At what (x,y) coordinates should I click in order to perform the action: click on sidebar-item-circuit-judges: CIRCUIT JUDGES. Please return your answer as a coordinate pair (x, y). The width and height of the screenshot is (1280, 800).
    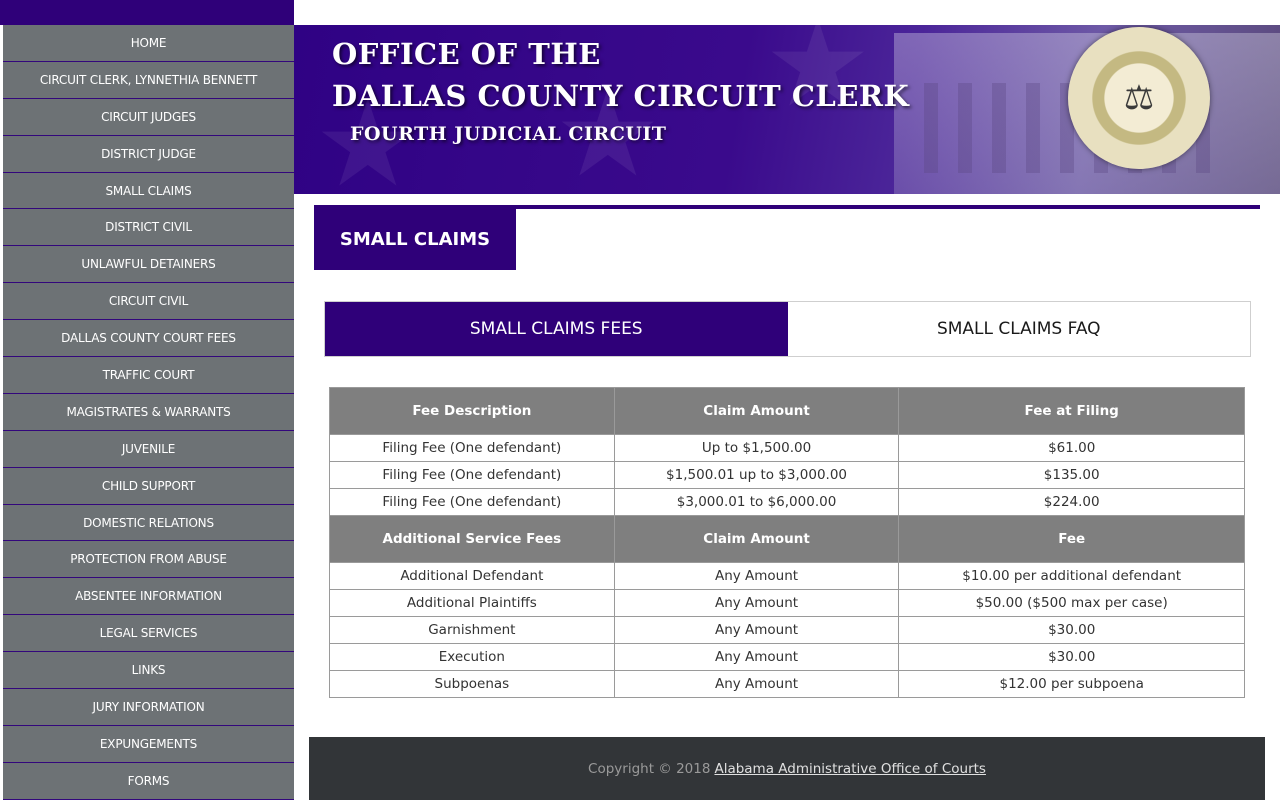
    Looking at the image, I should click on (148, 117).